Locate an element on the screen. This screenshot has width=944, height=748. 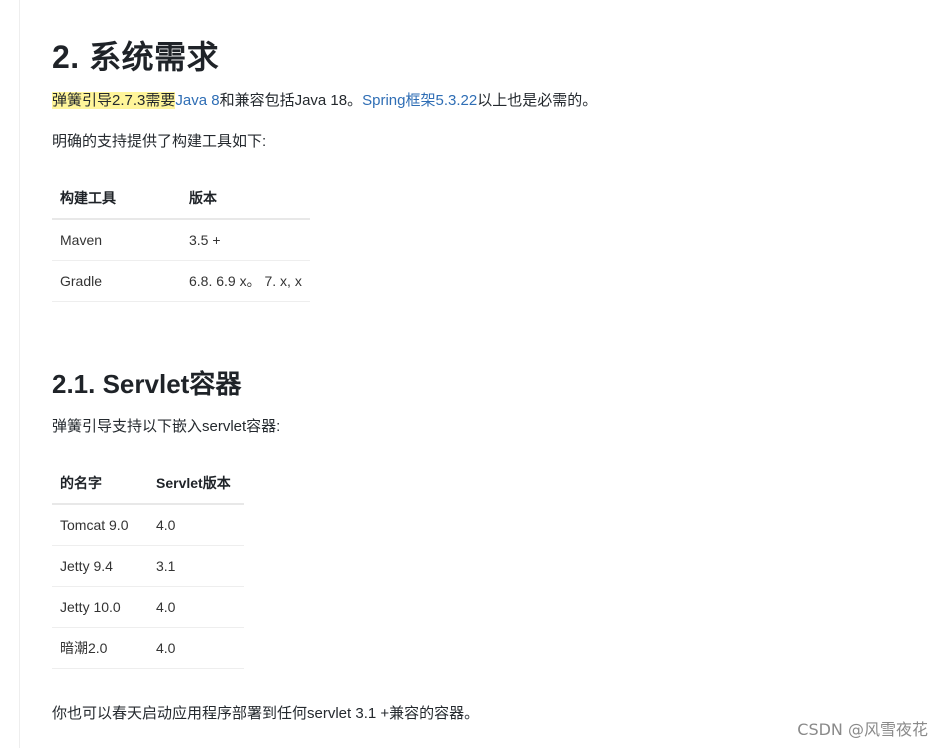
table-header-row: 的名字 Servlet版本 is located at coordinates (148, 484).